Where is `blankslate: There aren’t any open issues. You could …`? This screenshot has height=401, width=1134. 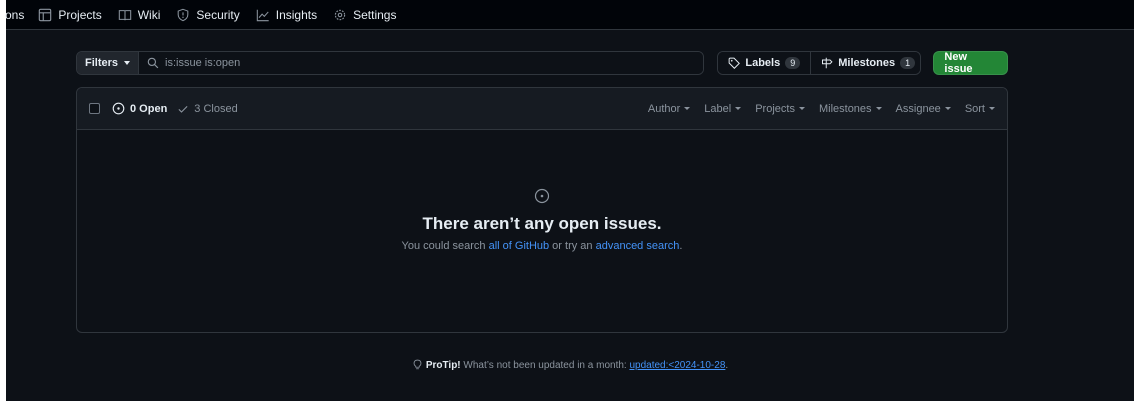
blankslate: There aren’t any open issues. You could … is located at coordinates (542, 220).